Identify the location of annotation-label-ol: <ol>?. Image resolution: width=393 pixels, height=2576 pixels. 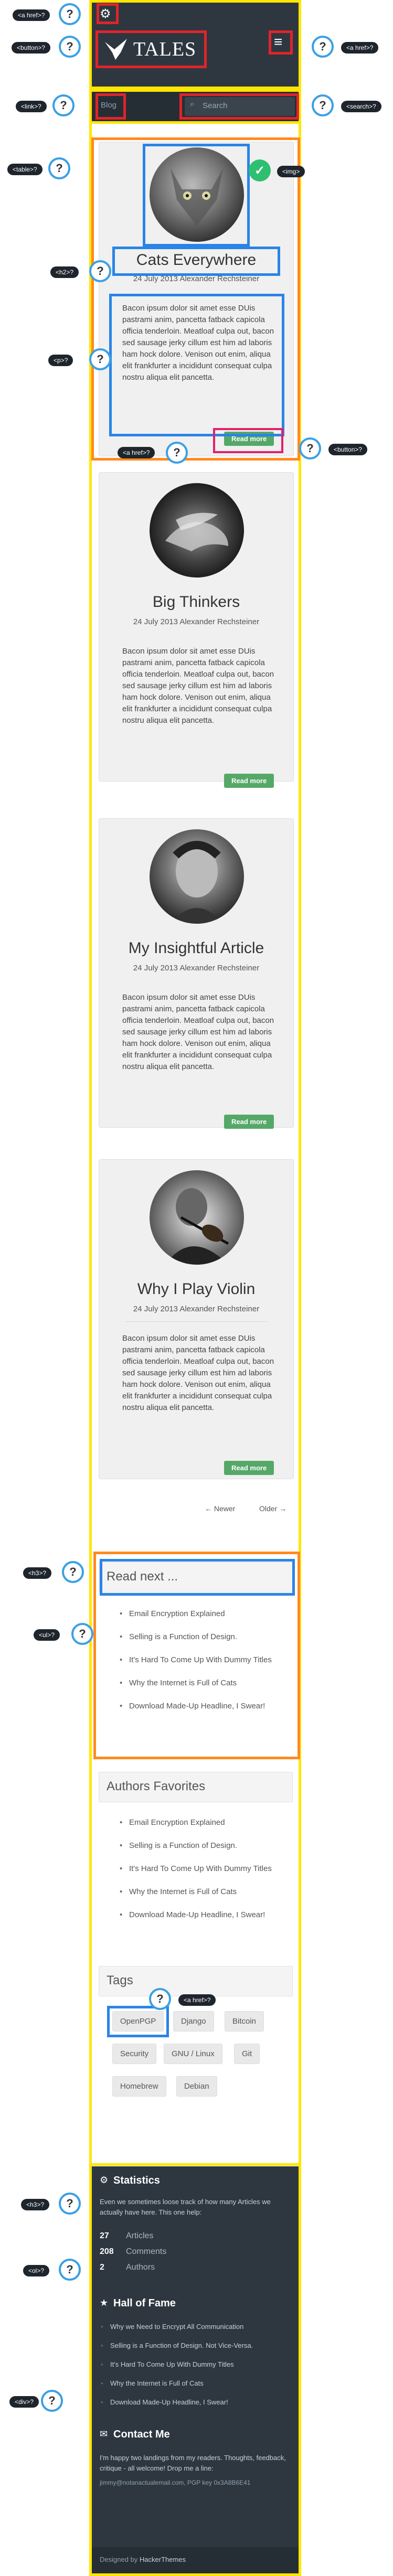
(36, 2271).